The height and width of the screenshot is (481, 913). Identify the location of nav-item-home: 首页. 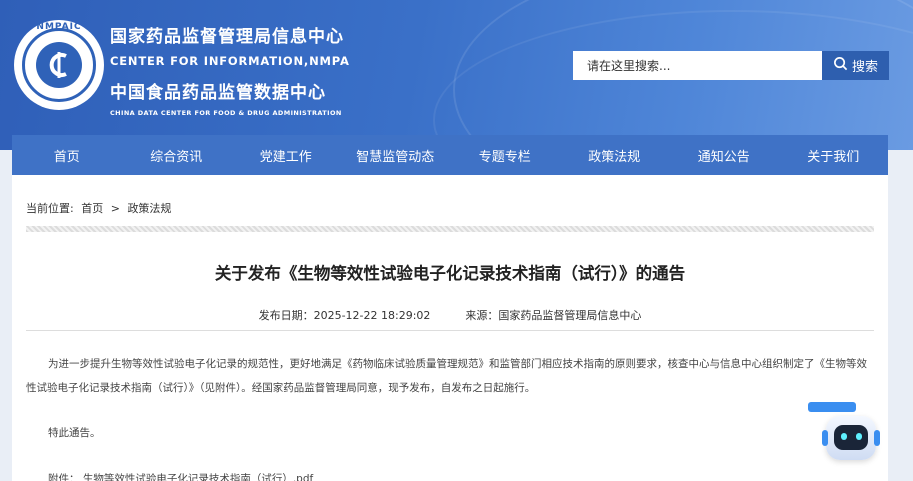
(67, 155).